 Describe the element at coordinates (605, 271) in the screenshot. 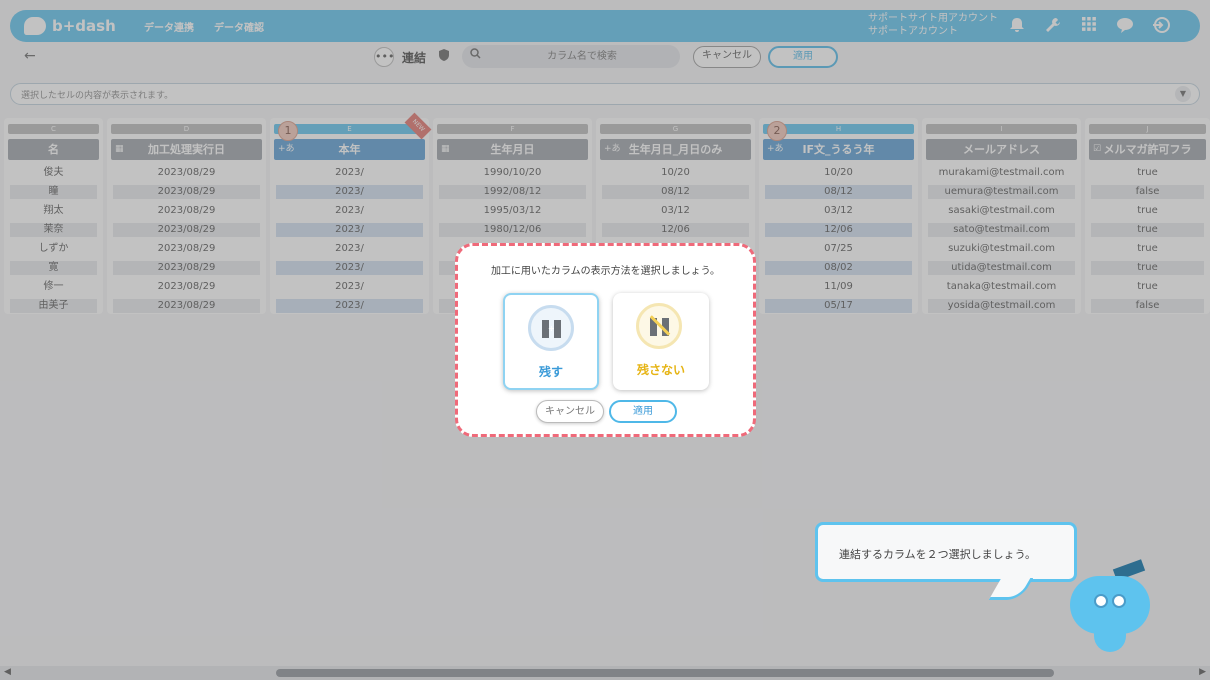

I see `dialog-message: 加工に用いたカラムの表示方法を選択しましょう。` at that location.